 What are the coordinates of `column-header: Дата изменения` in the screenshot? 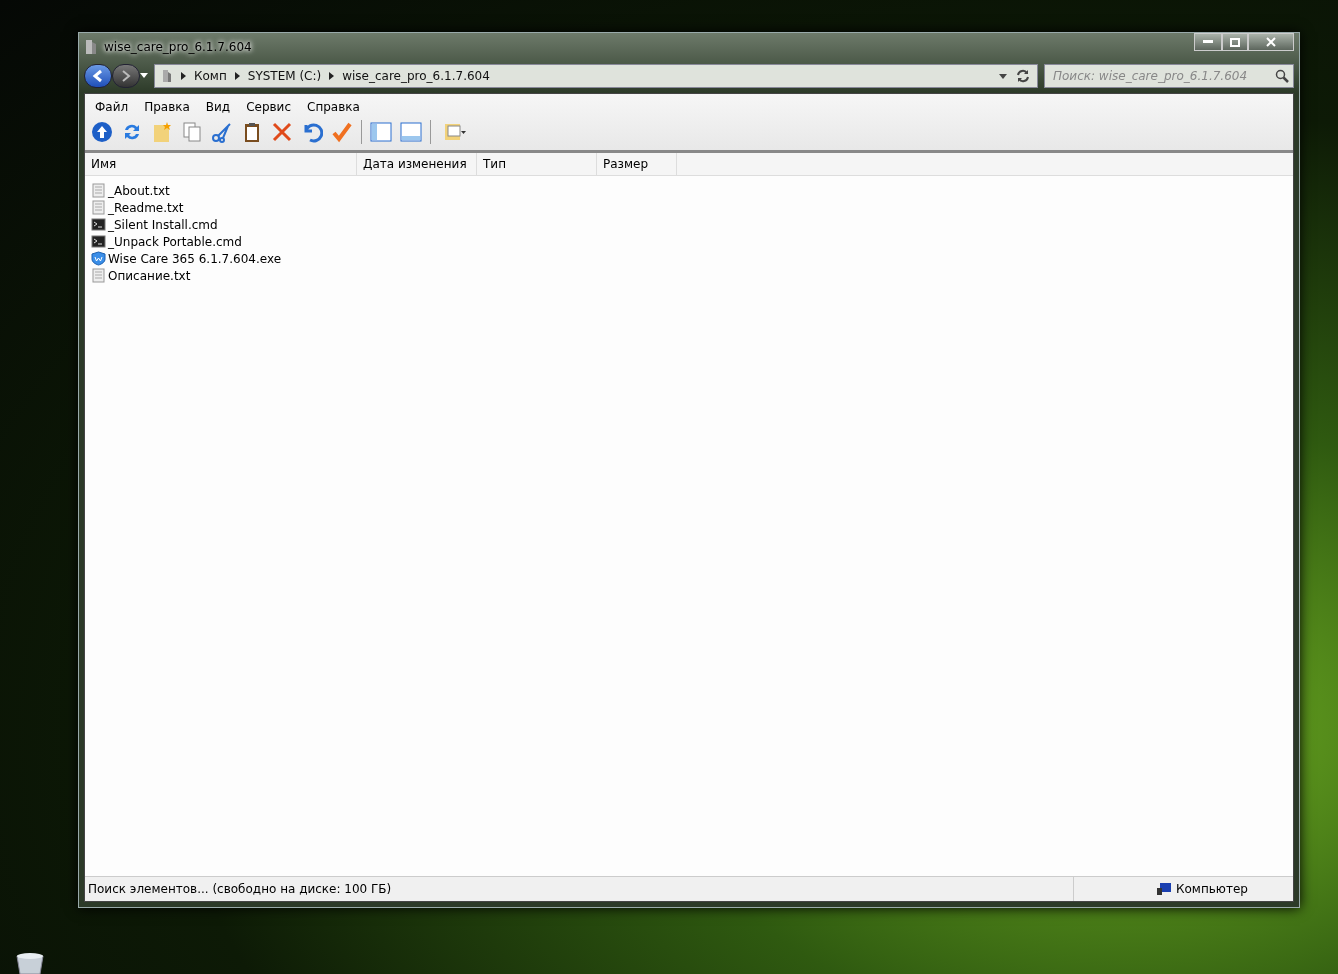 It's located at (417, 164).